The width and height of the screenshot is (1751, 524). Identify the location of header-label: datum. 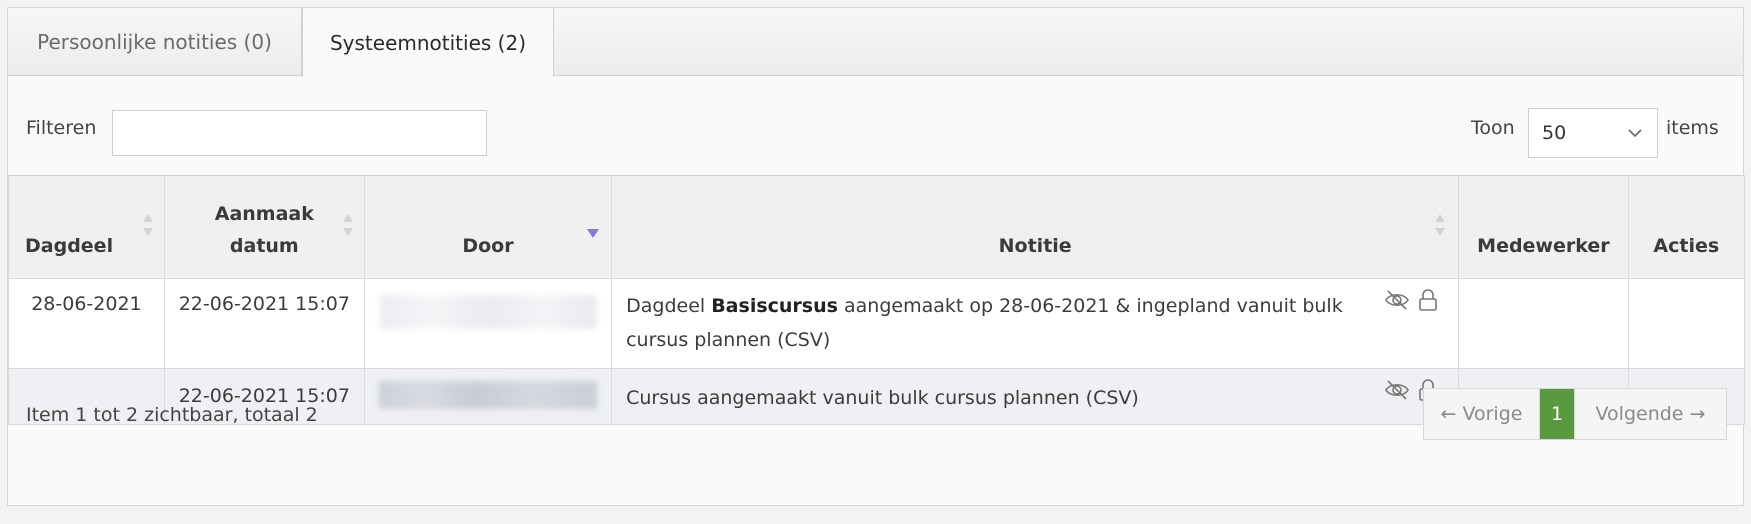
(264, 246).